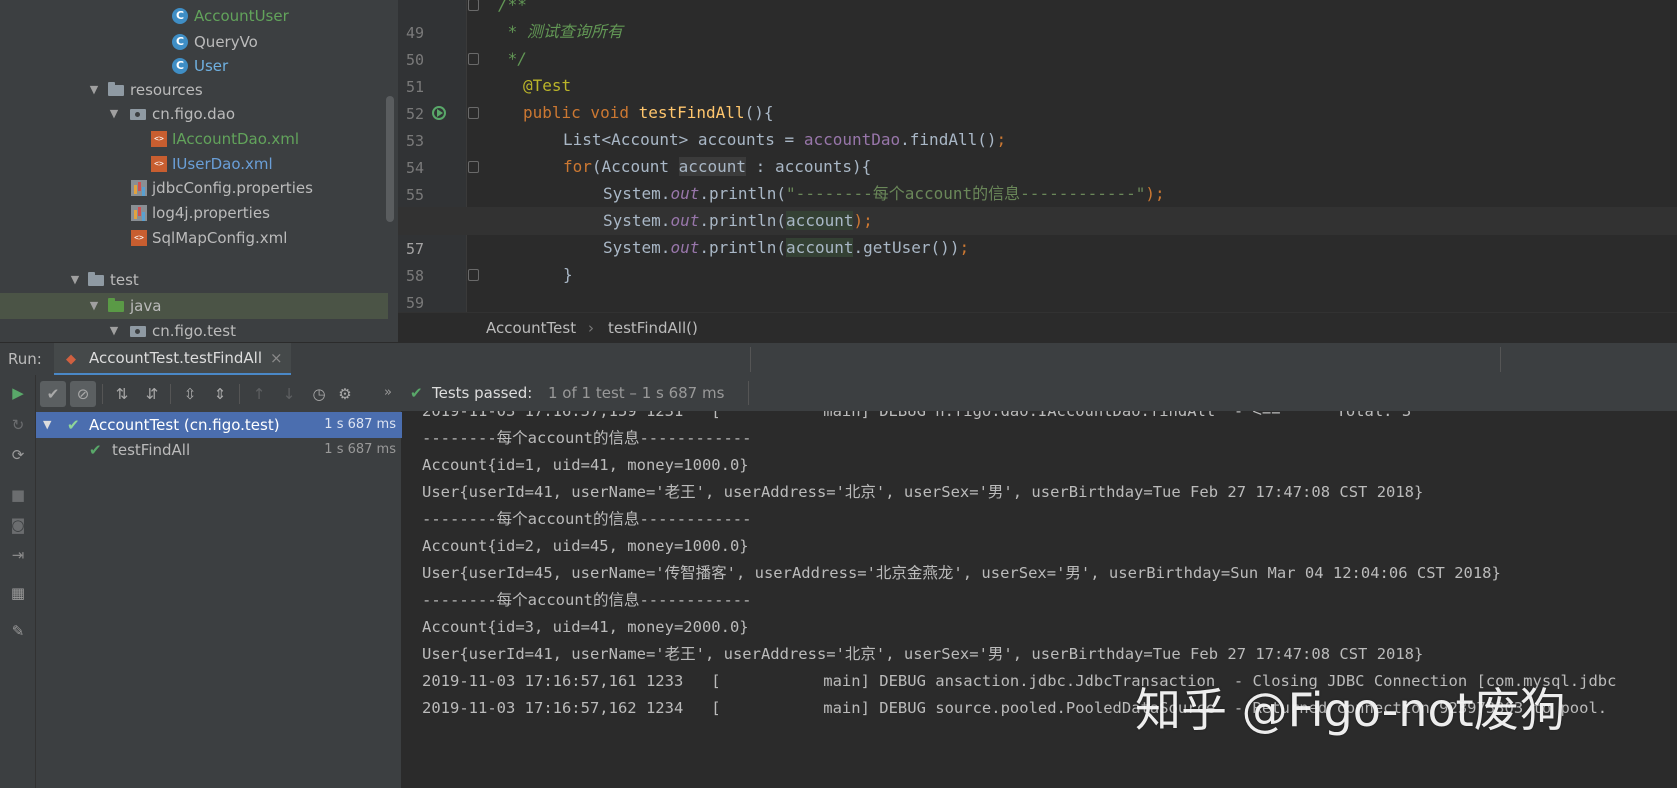 The height and width of the screenshot is (788, 1677). I want to click on tree-item-label: IUserDao.xml, so click(222, 164).